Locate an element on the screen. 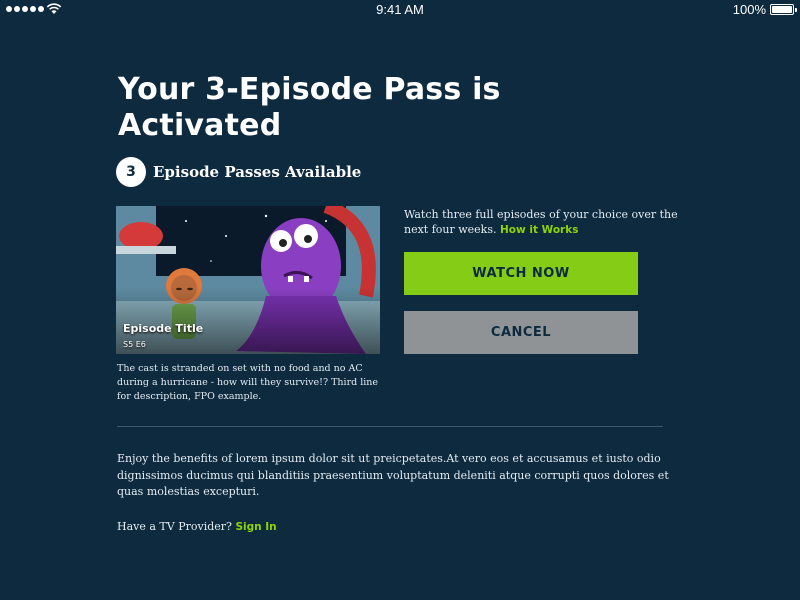 The width and height of the screenshot is (800, 600). episode-thumbnail: Episode Title S5 E6 is located at coordinates (248, 280).